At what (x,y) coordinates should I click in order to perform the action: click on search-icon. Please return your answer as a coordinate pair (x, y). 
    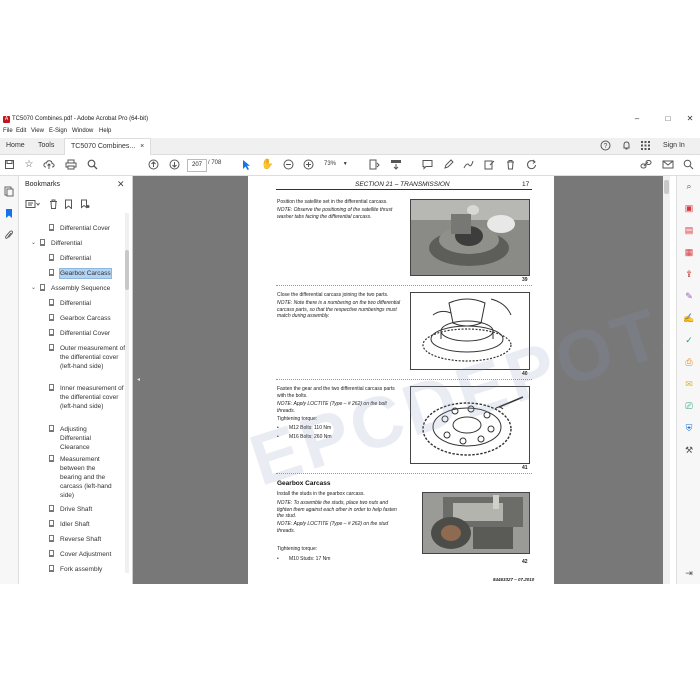
    Looking at the image, I should click on (92, 166).